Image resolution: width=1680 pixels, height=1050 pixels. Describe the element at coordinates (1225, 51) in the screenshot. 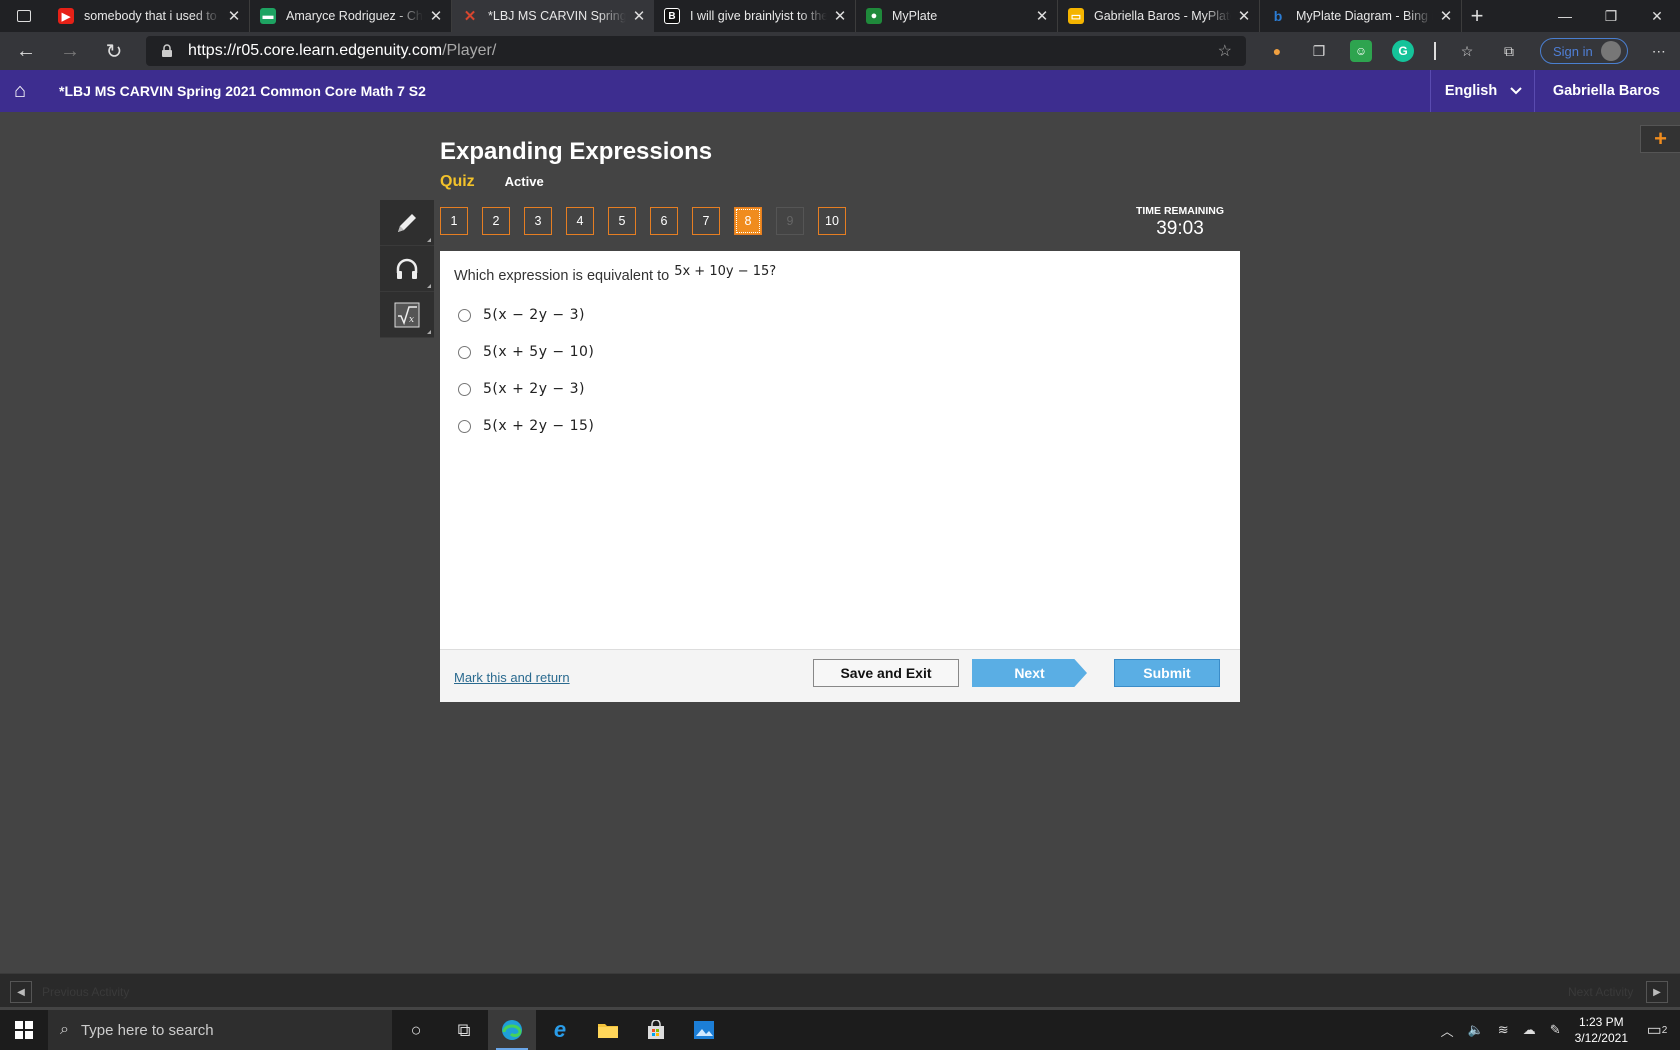

I see `add-favorite-icon: ☆` at that location.